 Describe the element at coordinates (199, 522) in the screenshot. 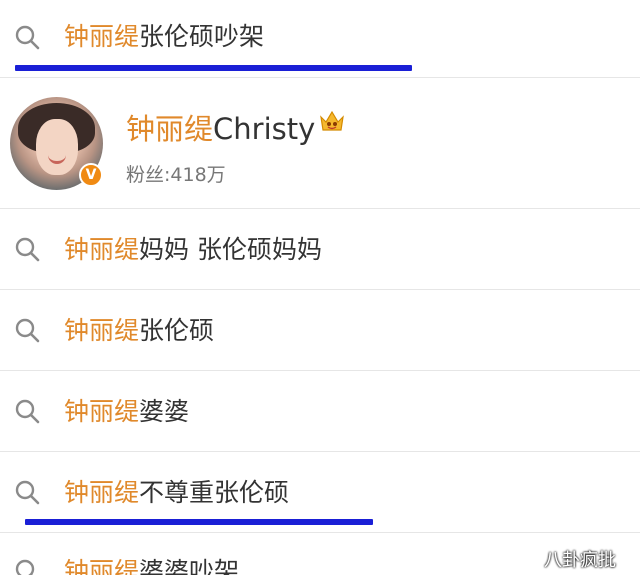

I see `suggestion-underline` at that location.